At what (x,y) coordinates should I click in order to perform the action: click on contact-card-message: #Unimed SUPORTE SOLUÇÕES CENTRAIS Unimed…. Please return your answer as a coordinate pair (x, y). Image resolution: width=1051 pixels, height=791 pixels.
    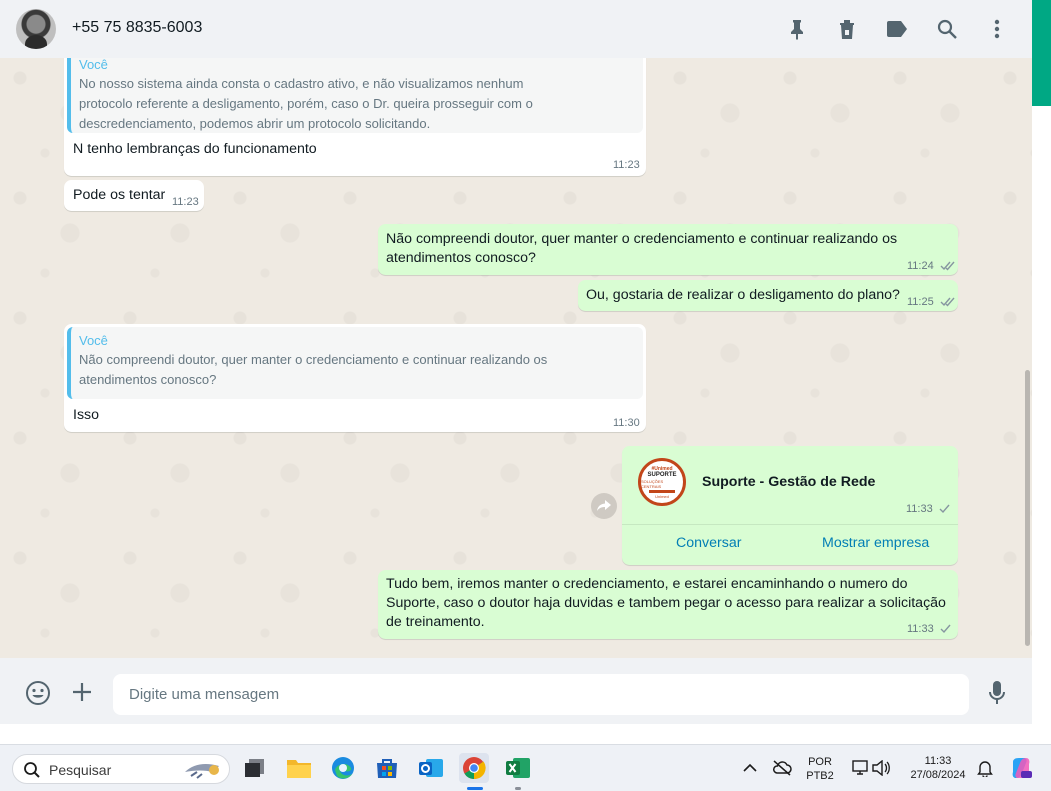
    Looking at the image, I should click on (790, 505).